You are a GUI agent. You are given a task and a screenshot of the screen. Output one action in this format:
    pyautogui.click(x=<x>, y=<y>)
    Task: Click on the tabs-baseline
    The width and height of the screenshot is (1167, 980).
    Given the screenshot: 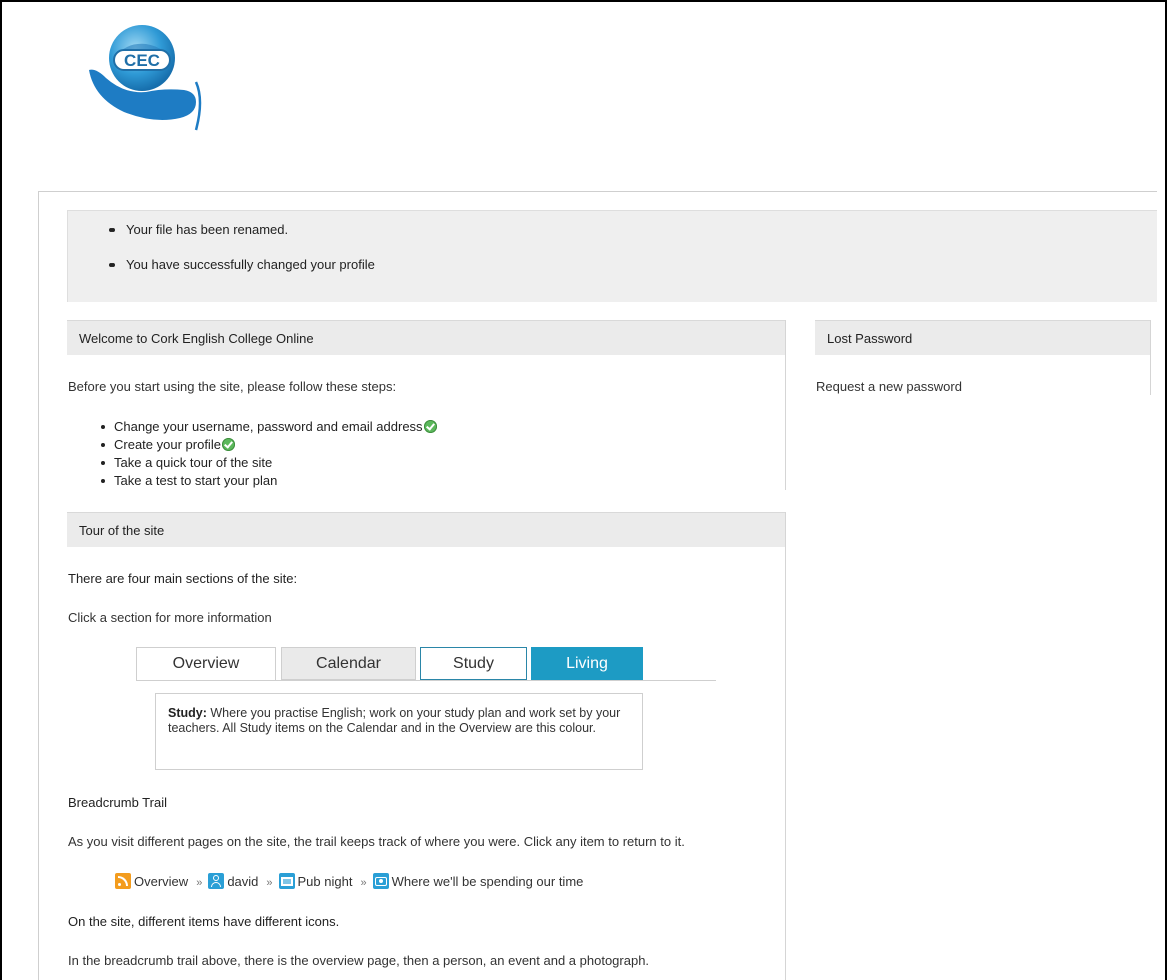 What is the action you would take?
    pyautogui.click(x=426, y=680)
    